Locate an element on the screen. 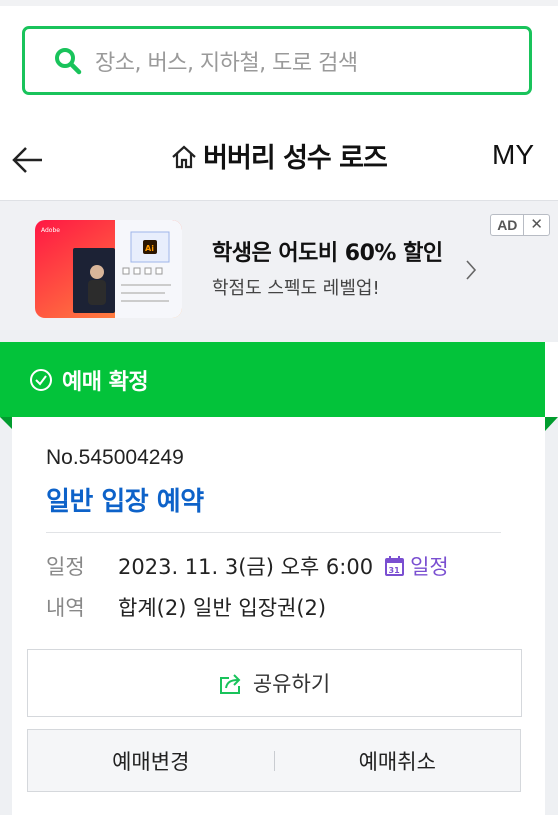 This screenshot has height=815, width=558. date-row: 일정 2023. 11. 3(금) 오후 6:00 31 일정 is located at coordinates (247, 566).